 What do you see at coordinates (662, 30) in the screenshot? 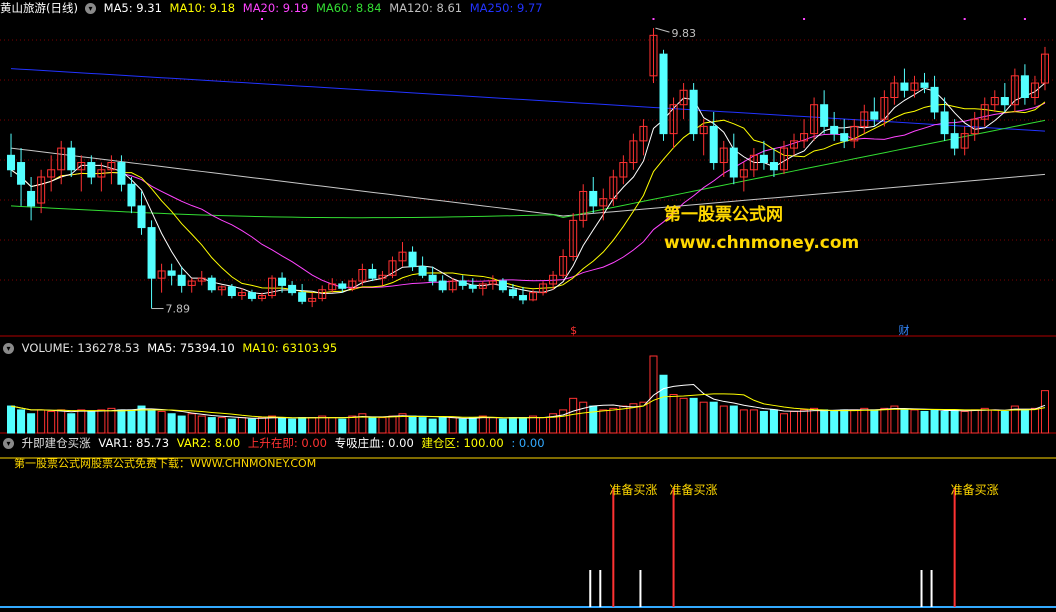
I see `high-pointer` at bounding box center [662, 30].